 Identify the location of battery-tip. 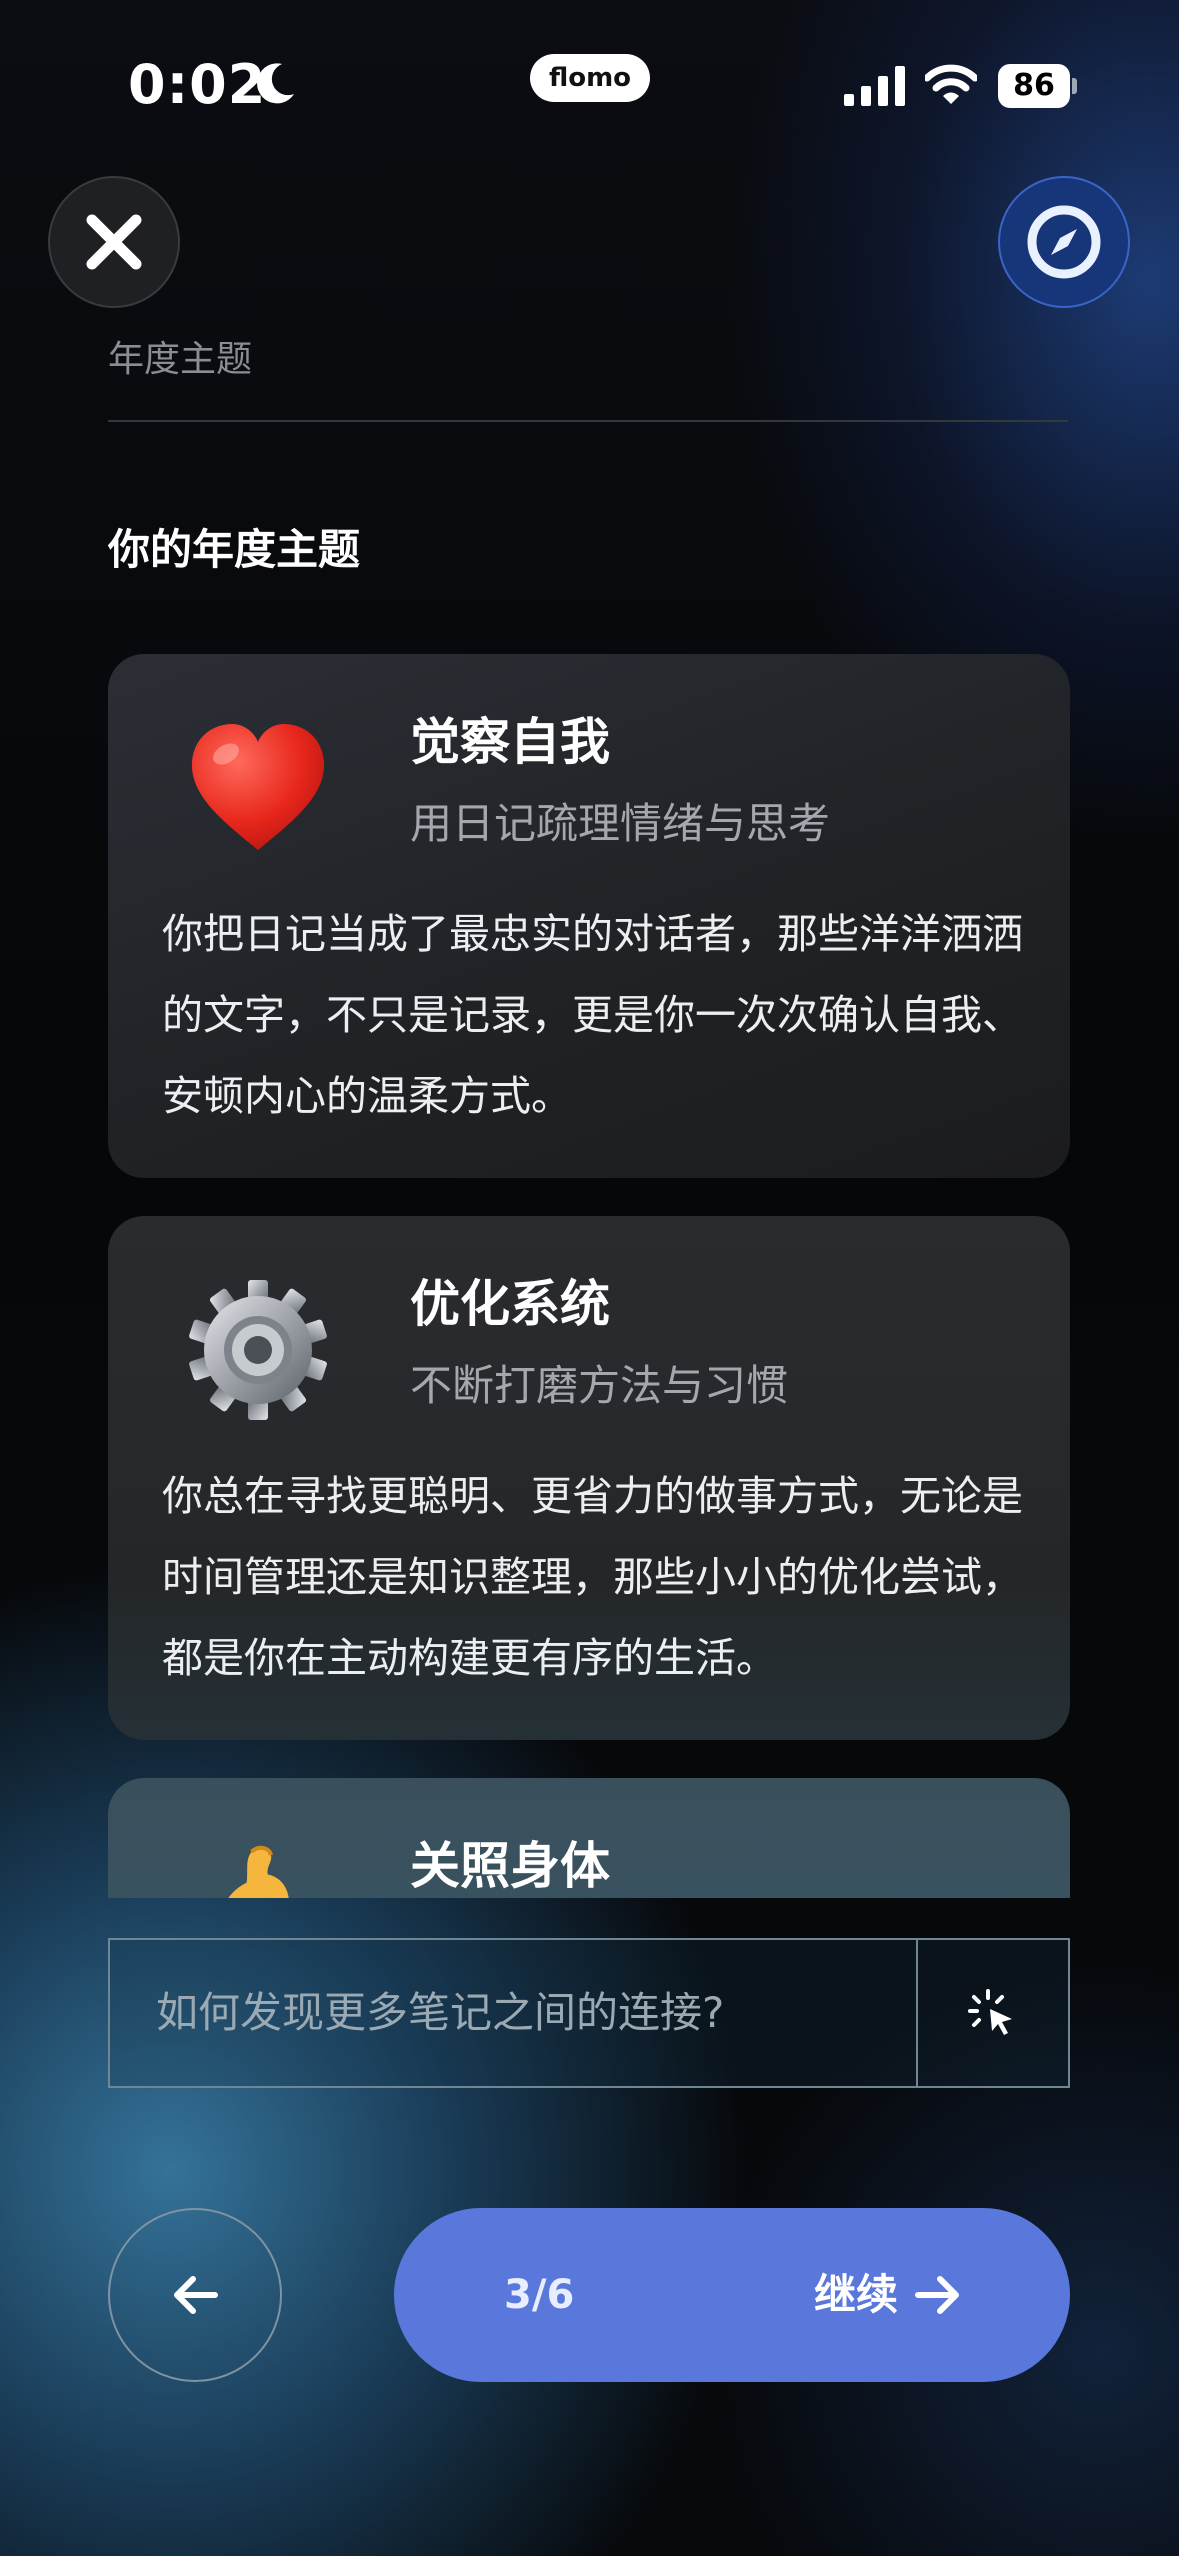
(1074, 86).